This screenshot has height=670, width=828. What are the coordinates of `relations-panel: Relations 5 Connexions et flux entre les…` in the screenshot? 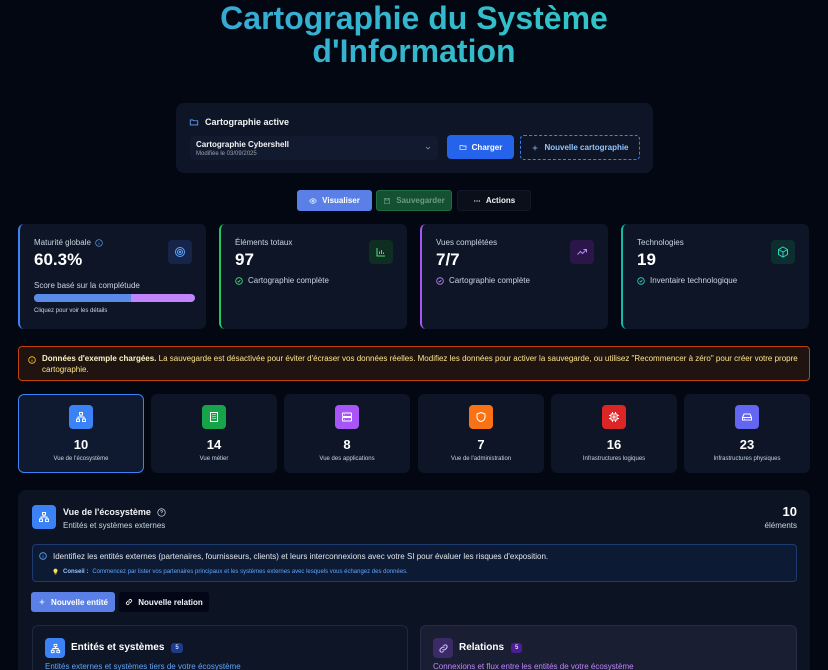 It's located at (608, 647).